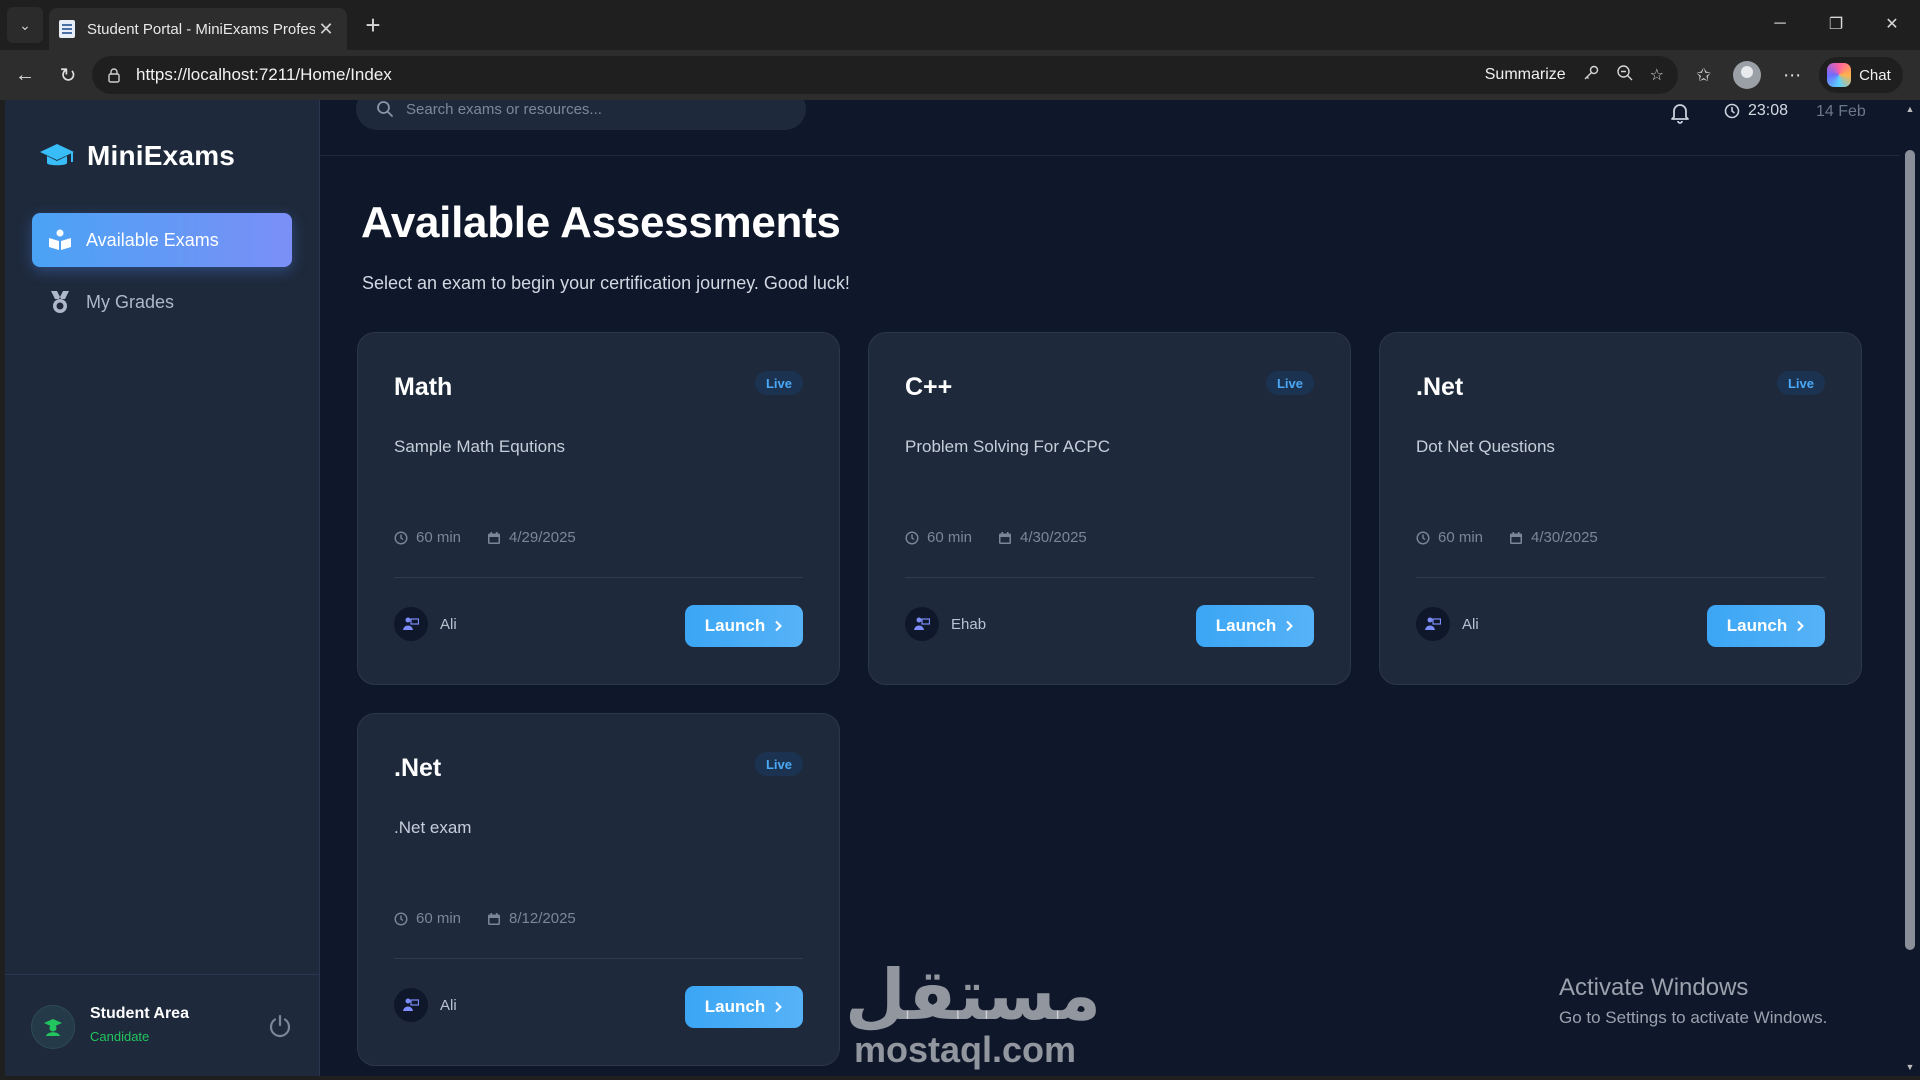 The image size is (1920, 1080). I want to click on restore-icon: ❐, so click(1836, 24).